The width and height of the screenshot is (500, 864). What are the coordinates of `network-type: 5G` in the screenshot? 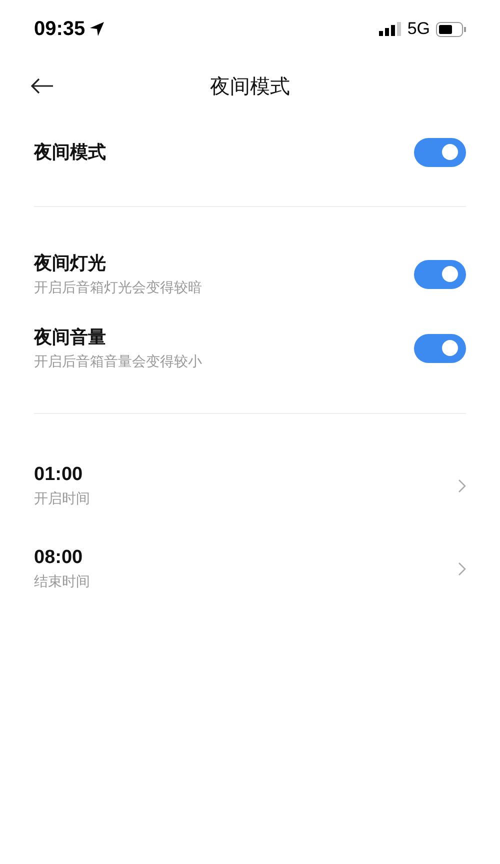 It's located at (418, 29).